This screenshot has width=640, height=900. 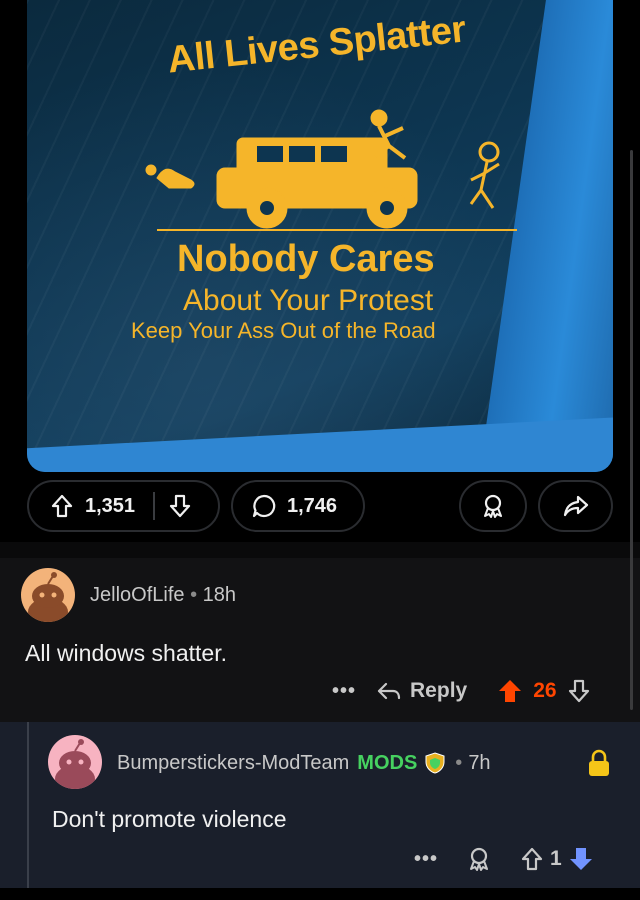 I want to click on comment-actions: ••• 1, so click(x=504, y=859).